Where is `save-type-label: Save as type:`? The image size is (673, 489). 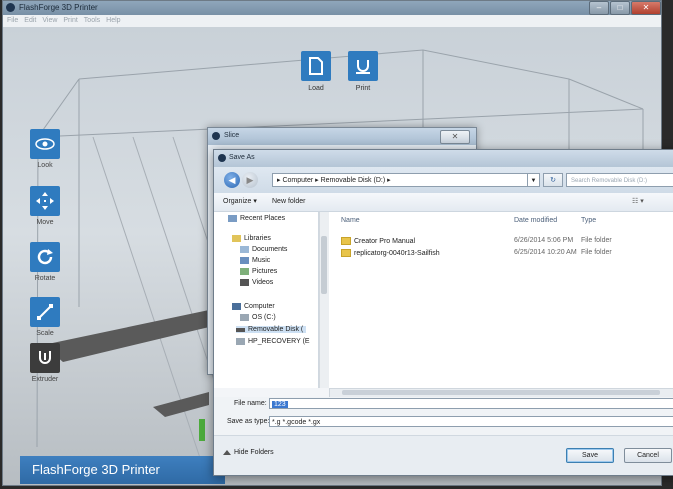
save-type-label: Save as type: is located at coordinates (248, 421).